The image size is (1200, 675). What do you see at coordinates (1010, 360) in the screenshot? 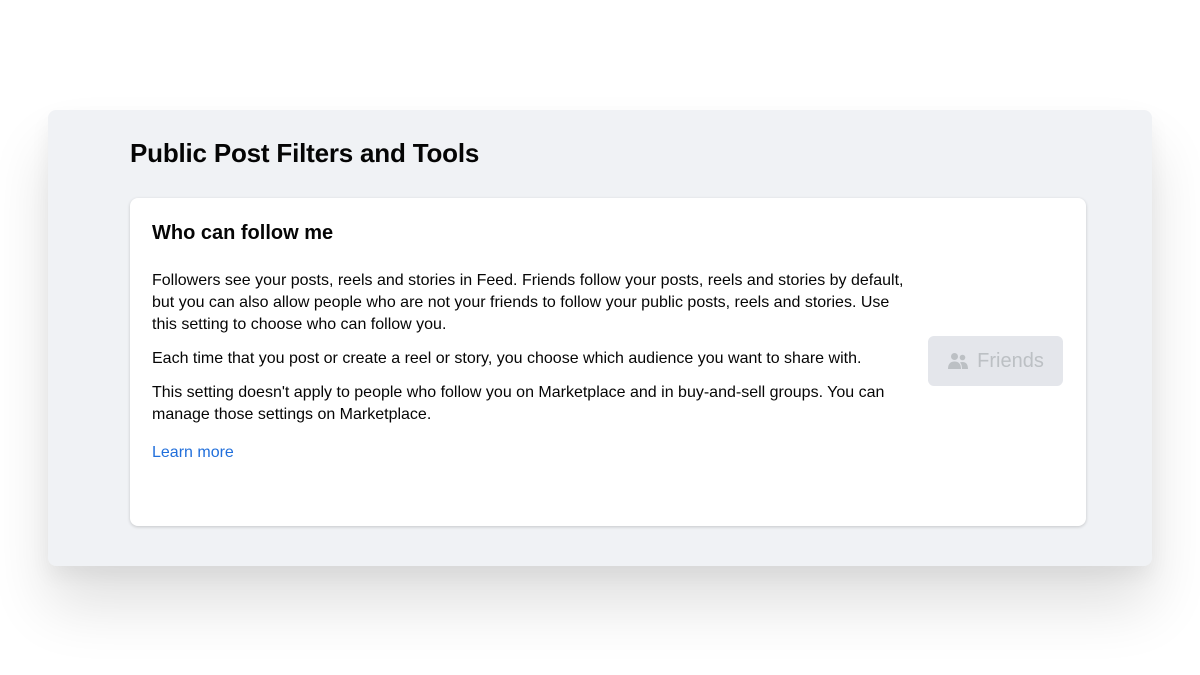
I see `audience-button-label: Friends` at bounding box center [1010, 360].